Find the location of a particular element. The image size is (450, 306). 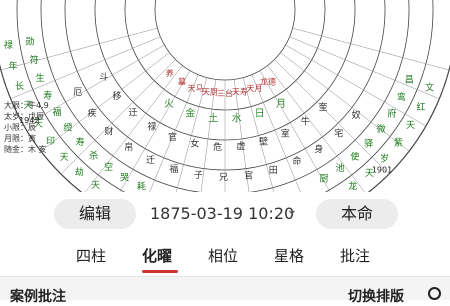

bottom-label: 养 is located at coordinates (170, 73).